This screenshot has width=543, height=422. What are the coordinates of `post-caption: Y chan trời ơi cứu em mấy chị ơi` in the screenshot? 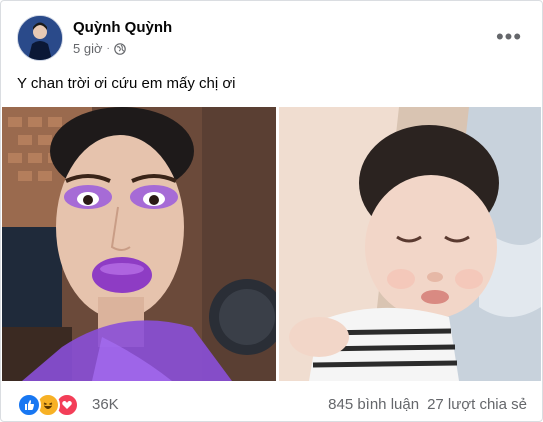 It's located at (126, 83).